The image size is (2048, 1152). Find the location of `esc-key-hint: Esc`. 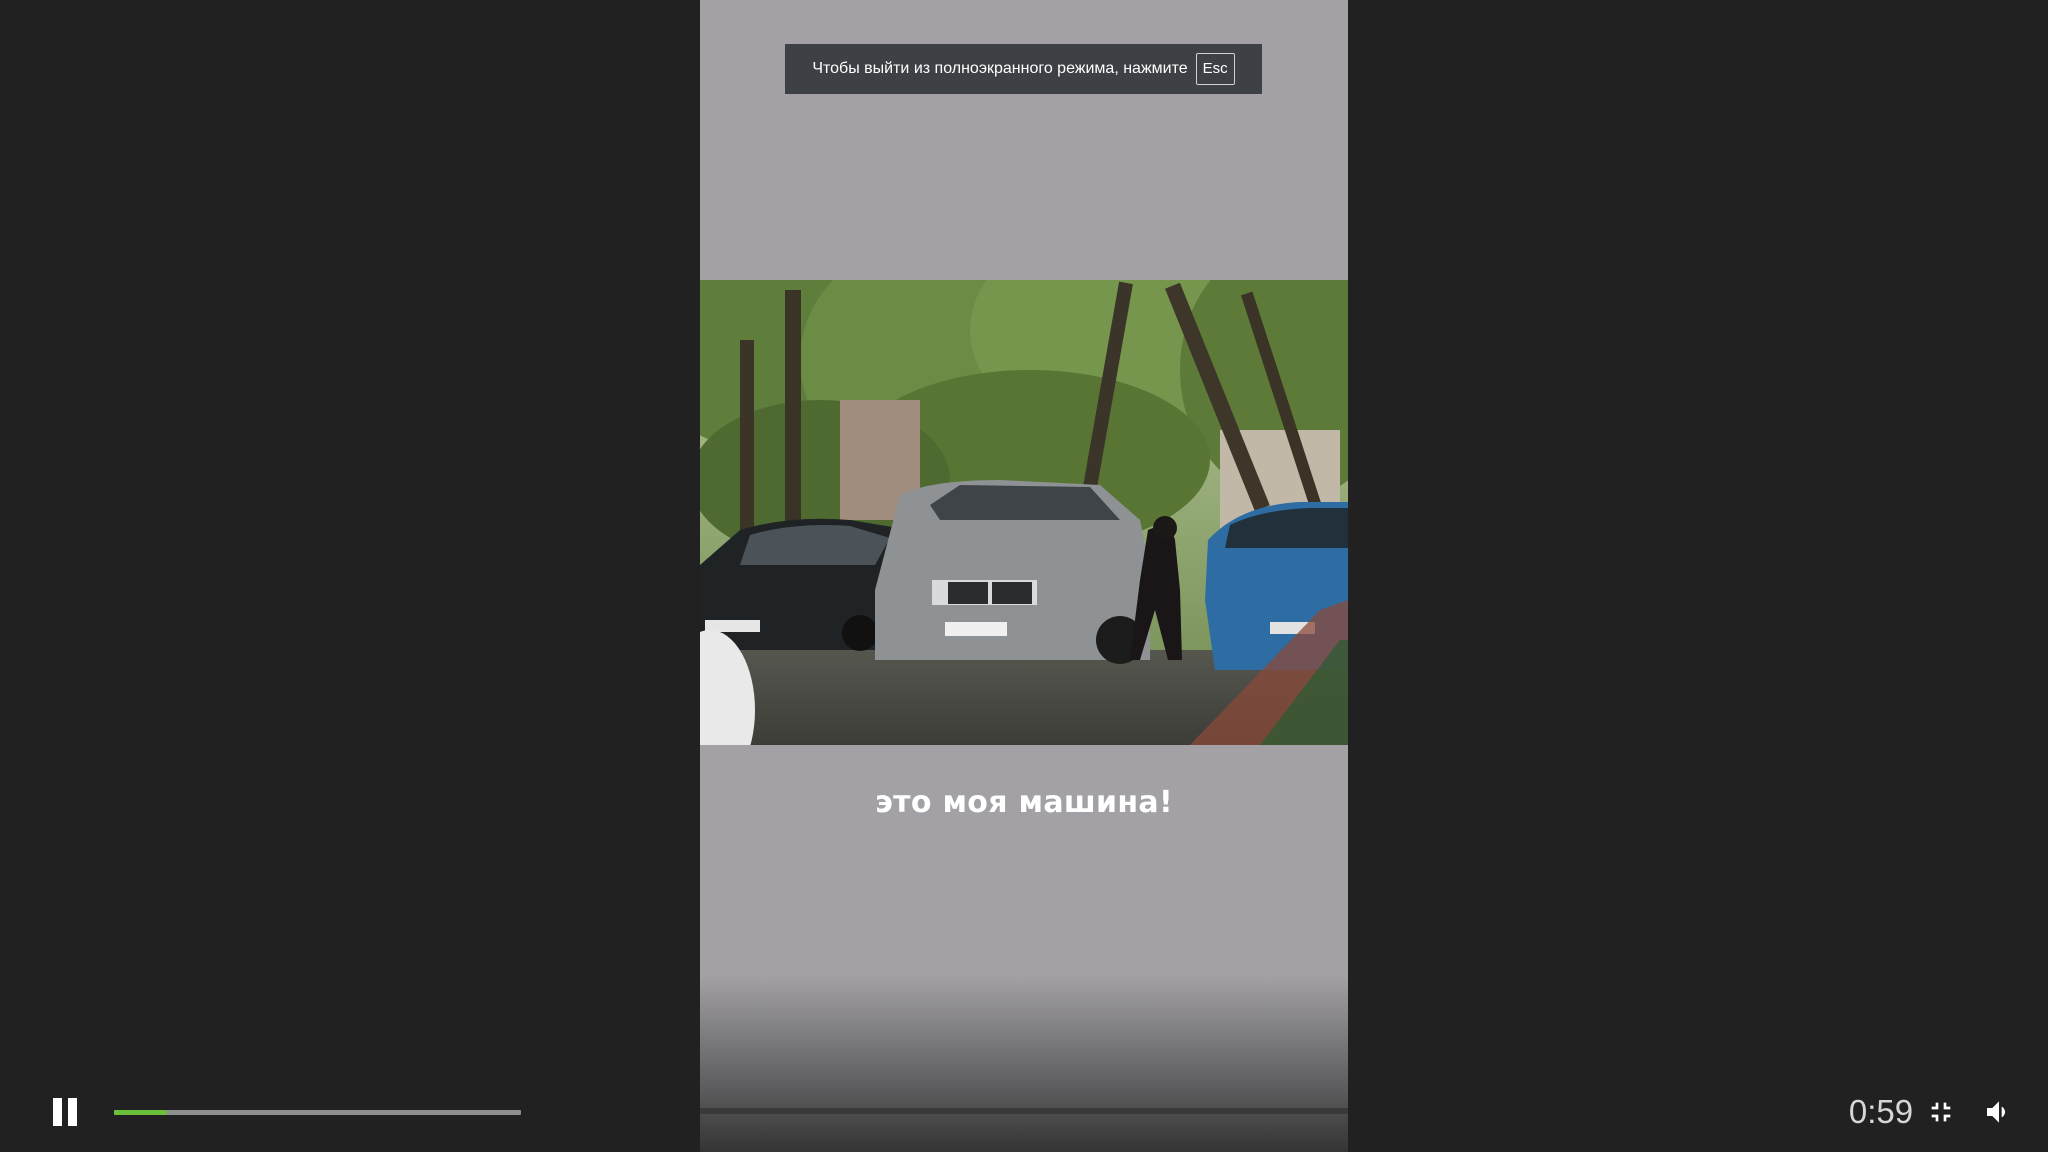

esc-key-hint: Esc is located at coordinates (1215, 69).